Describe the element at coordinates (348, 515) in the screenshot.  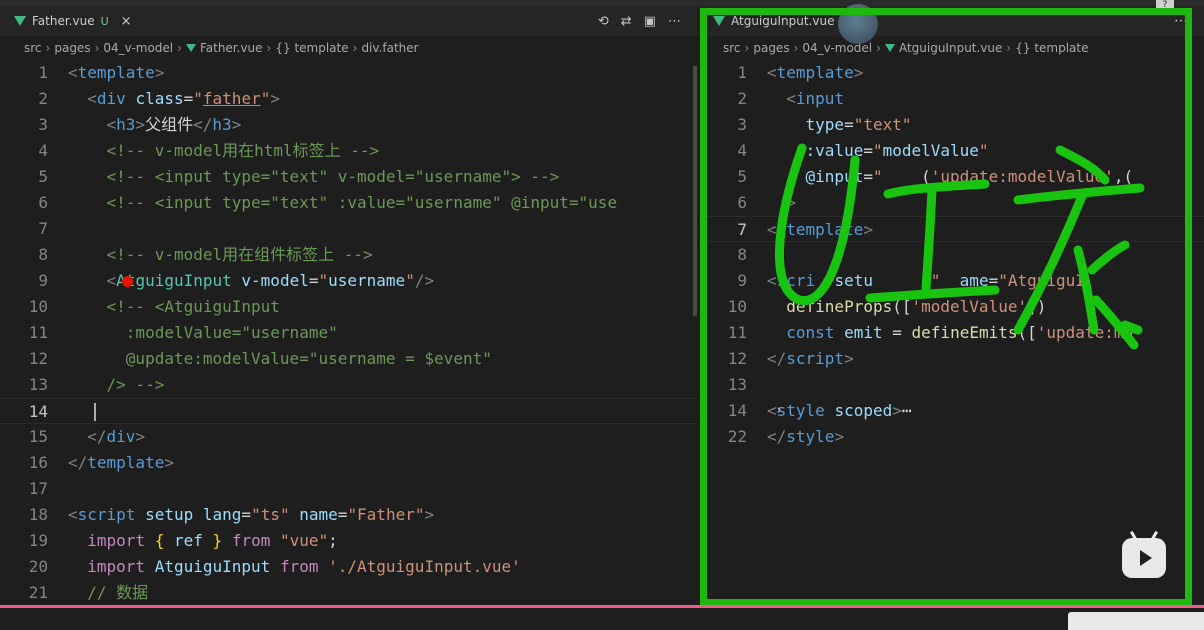
I see `code-line: 18 <script setup lang="ts" name="Father">` at that location.